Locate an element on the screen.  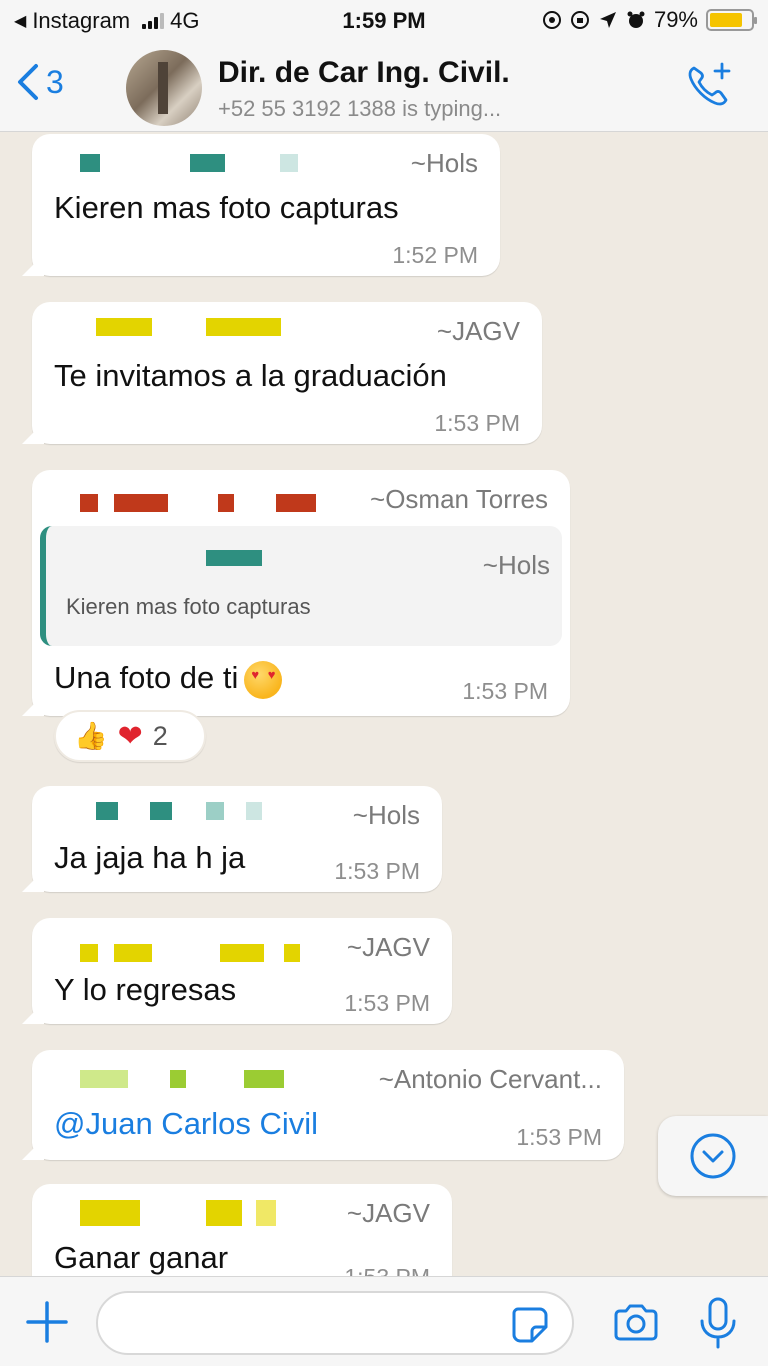
microphone-icon is located at coordinates (718, 1323).